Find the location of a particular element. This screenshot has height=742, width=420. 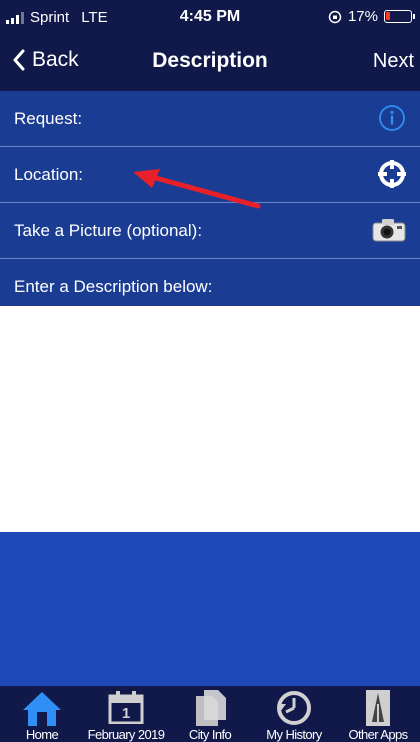

navigation-bar: Back Description Next is located at coordinates (210, 63).